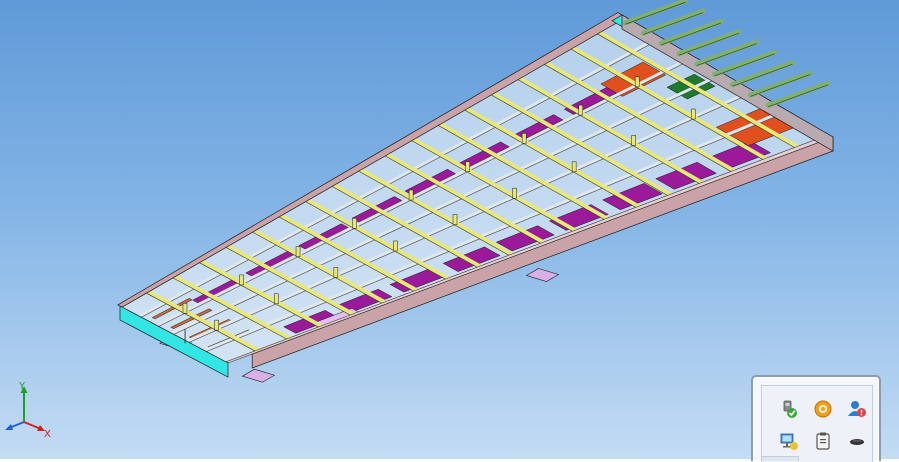  What do you see at coordinates (22, 386) in the screenshot?
I see `y-axis-label: Y` at bounding box center [22, 386].